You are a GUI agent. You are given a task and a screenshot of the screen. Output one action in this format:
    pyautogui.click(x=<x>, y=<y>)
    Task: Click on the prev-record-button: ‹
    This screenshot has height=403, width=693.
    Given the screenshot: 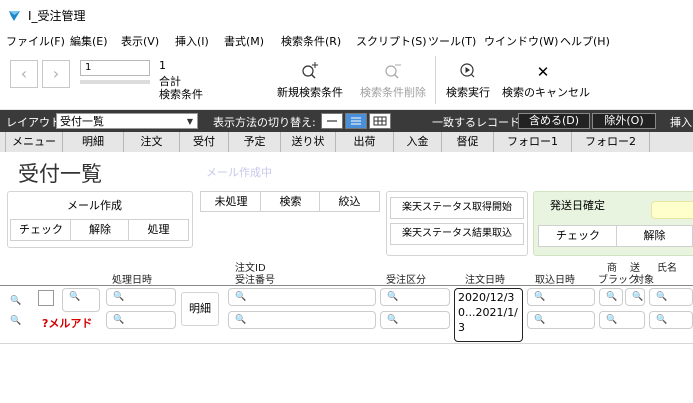 What is the action you would take?
    pyautogui.click(x=24, y=74)
    